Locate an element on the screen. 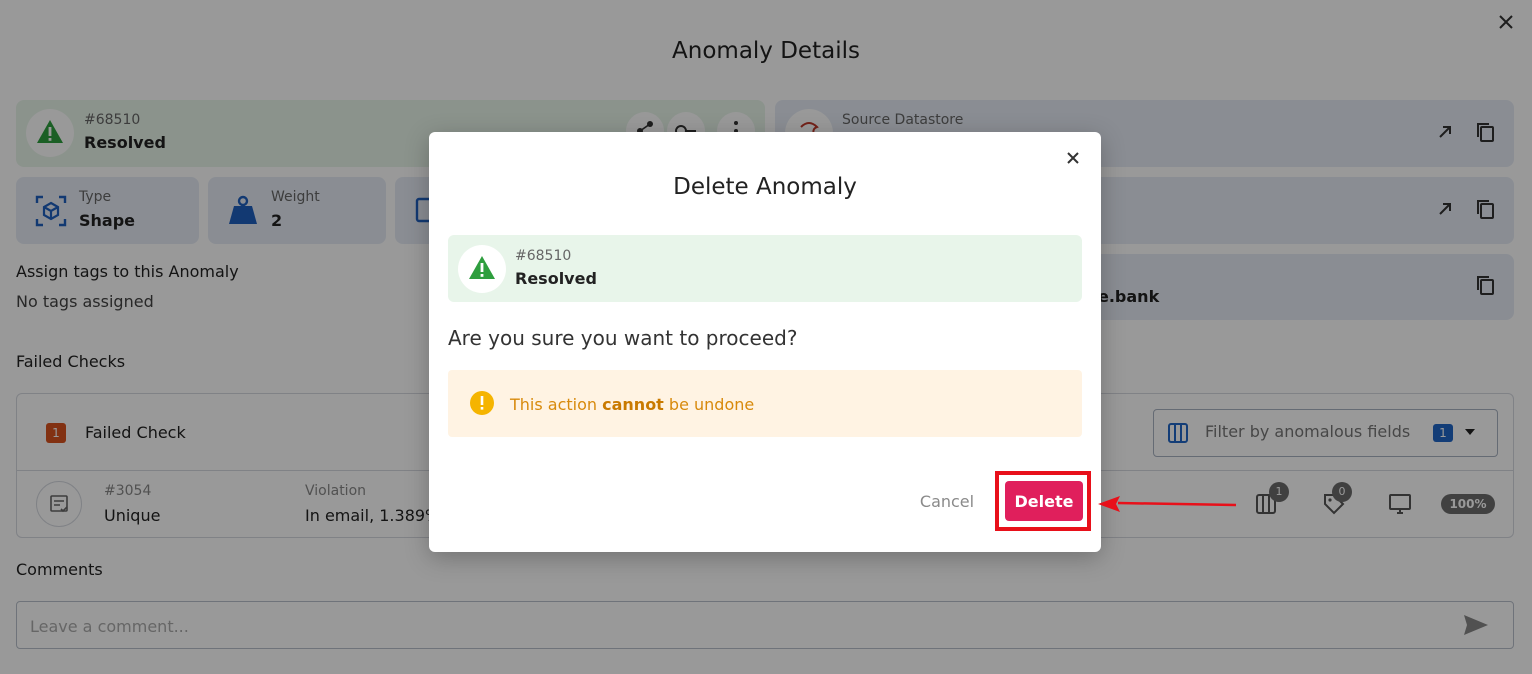 The image size is (1532, 674). status-icon-circle is located at coordinates (482, 269).